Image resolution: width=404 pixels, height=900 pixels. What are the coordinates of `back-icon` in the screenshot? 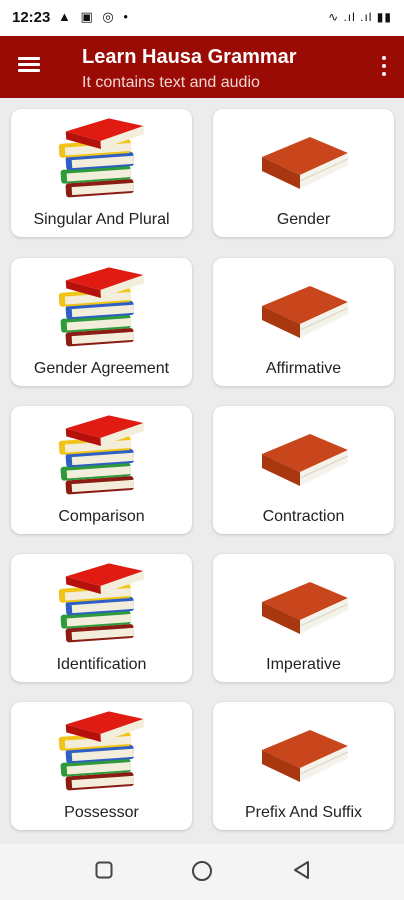 It's located at (302, 870).